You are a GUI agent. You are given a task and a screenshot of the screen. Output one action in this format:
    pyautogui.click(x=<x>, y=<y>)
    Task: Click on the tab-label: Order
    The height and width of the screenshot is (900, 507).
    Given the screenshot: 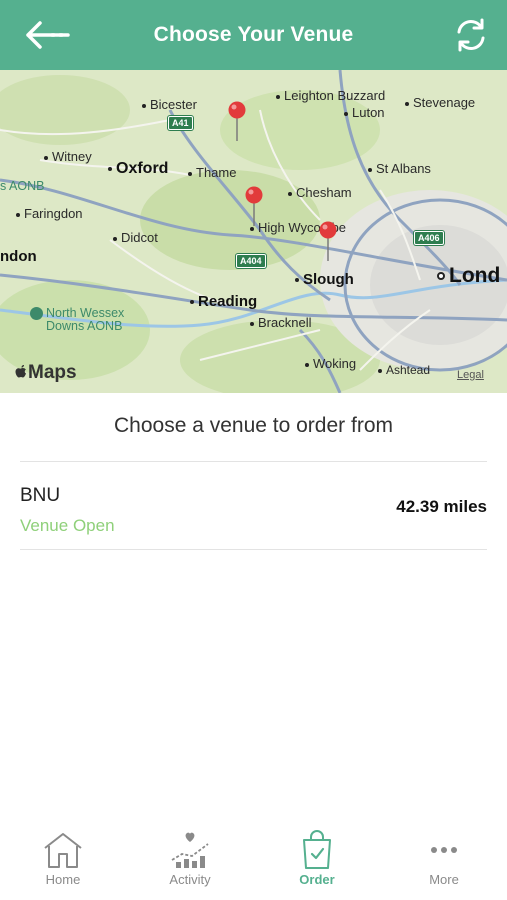 What is the action you would take?
    pyautogui.click(x=317, y=879)
    